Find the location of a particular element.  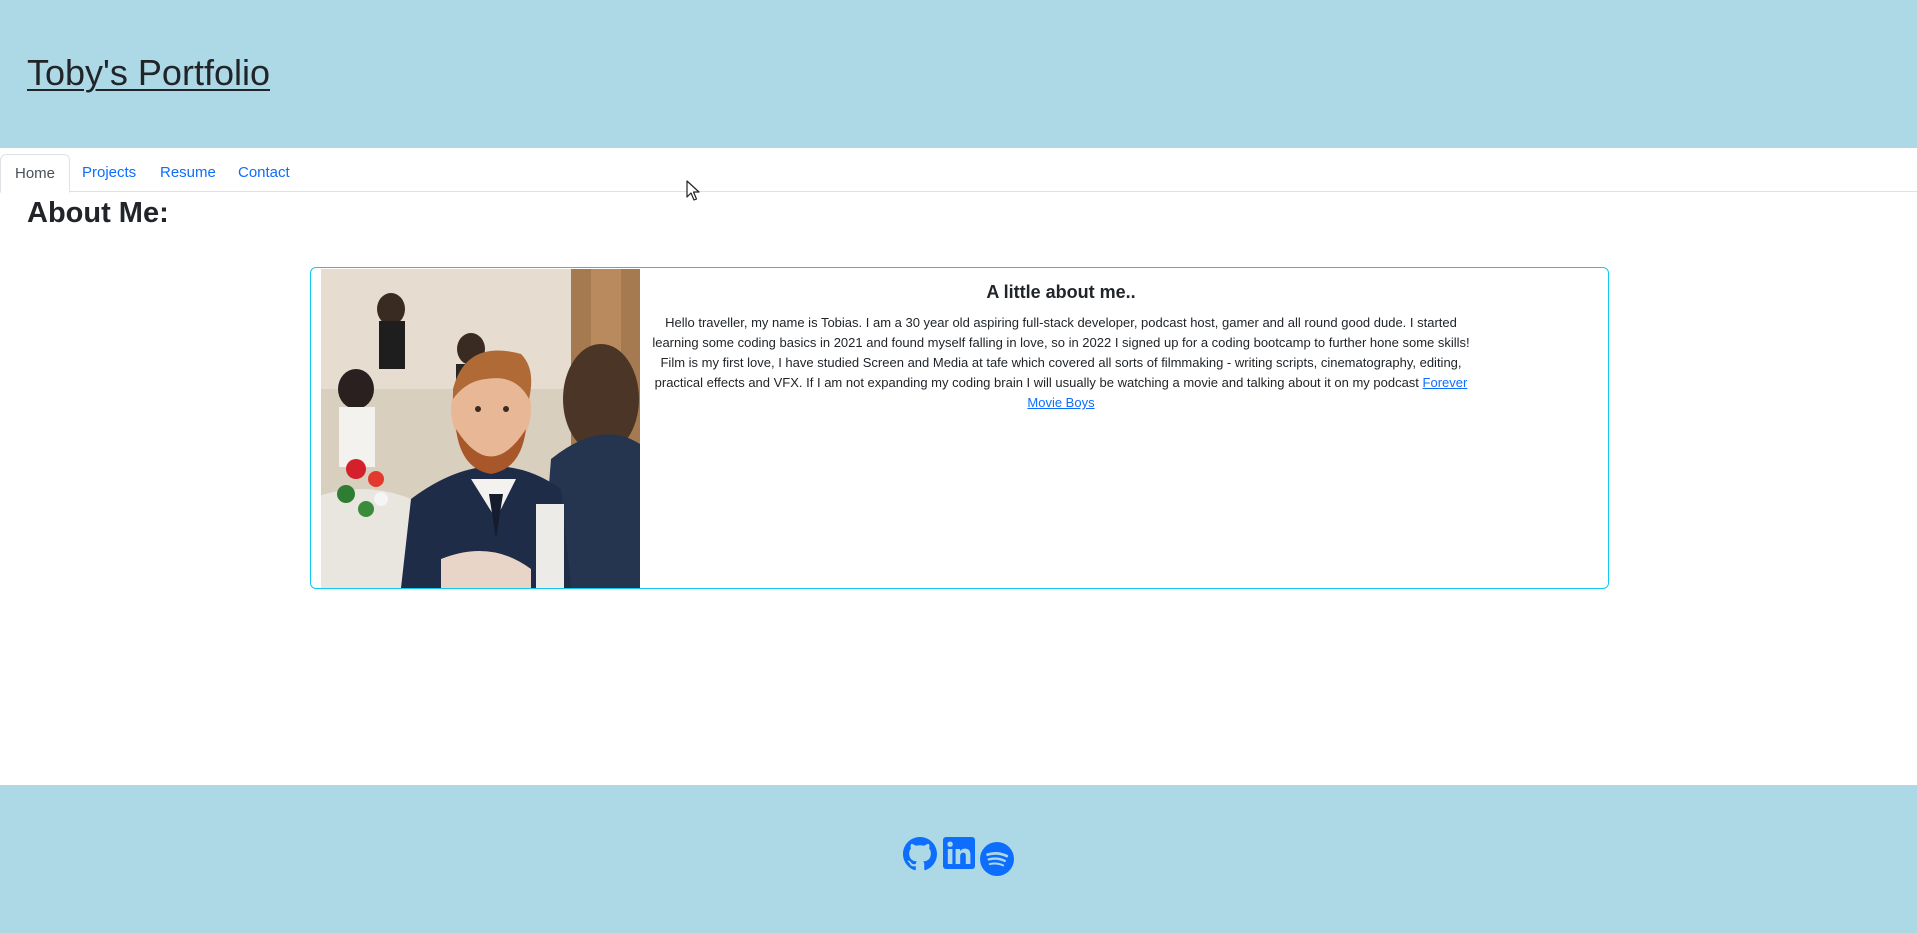

spotify-icon is located at coordinates (997, 859).